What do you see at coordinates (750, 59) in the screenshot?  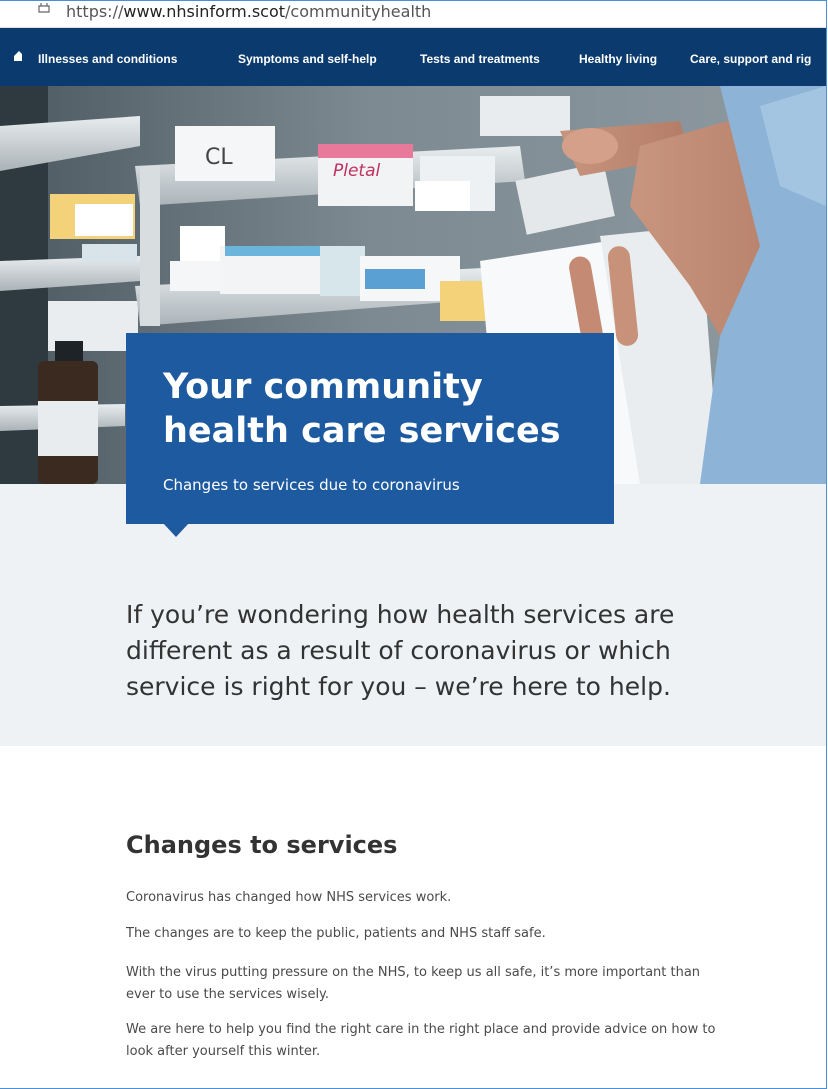 I see `nav-item-care-support-and-rights: Care, support and rig` at bounding box center [750, 59].